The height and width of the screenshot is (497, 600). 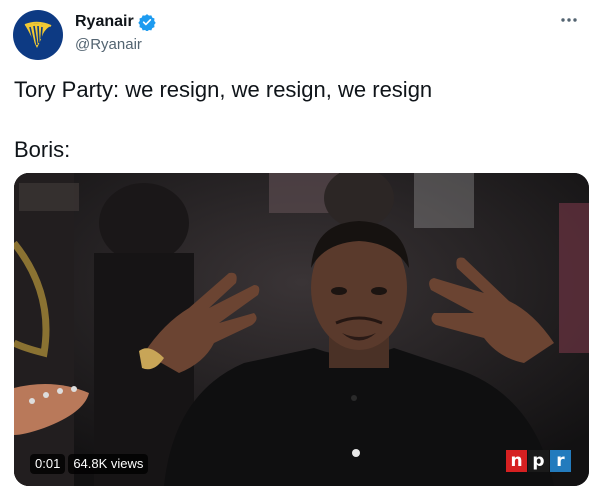 I want to click on npr-watermark: n p r, so click(x=538, y=461).